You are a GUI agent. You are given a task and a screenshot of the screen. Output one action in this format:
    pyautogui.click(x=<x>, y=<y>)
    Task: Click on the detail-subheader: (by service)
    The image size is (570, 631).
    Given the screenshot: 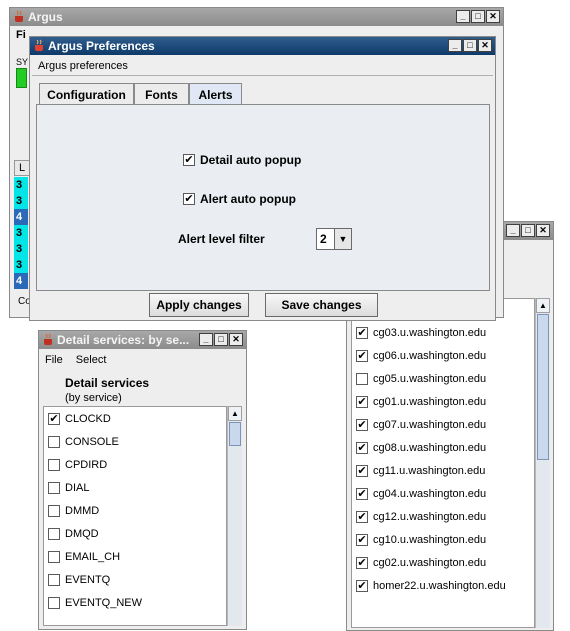 What is the action you would take?
    pyautogui.click(x=93, y=398)
    